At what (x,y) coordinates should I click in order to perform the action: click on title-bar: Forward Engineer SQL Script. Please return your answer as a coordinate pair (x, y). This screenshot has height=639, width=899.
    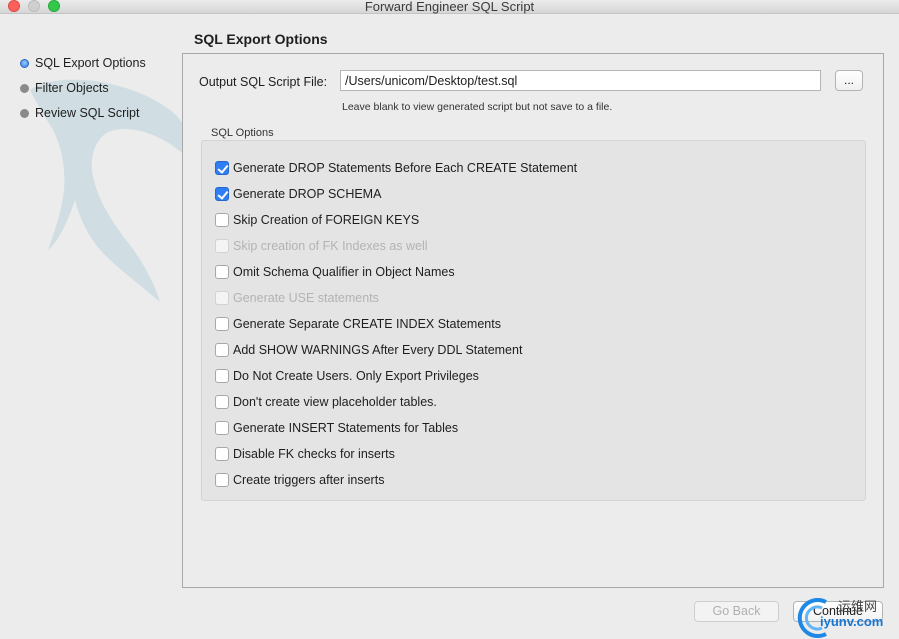
    Looking at the image, I should click on (449, 7).